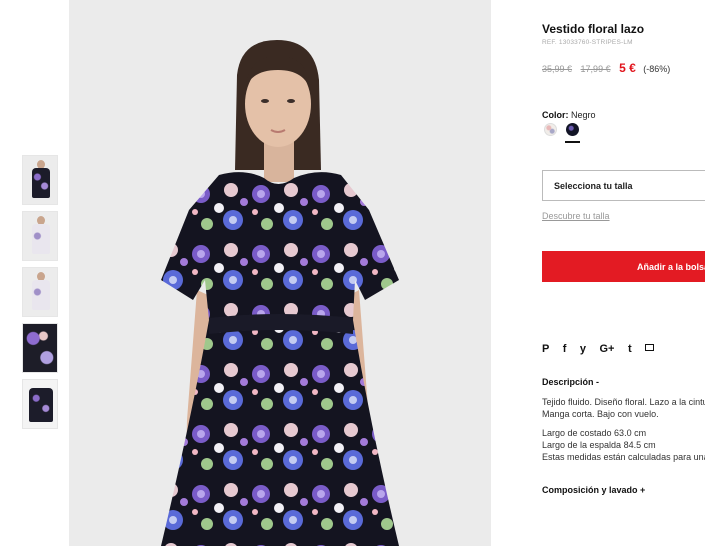 The height and width of the screenshot is (546, 705). I want to click on pinterest-icon: P, so click(545, 349).